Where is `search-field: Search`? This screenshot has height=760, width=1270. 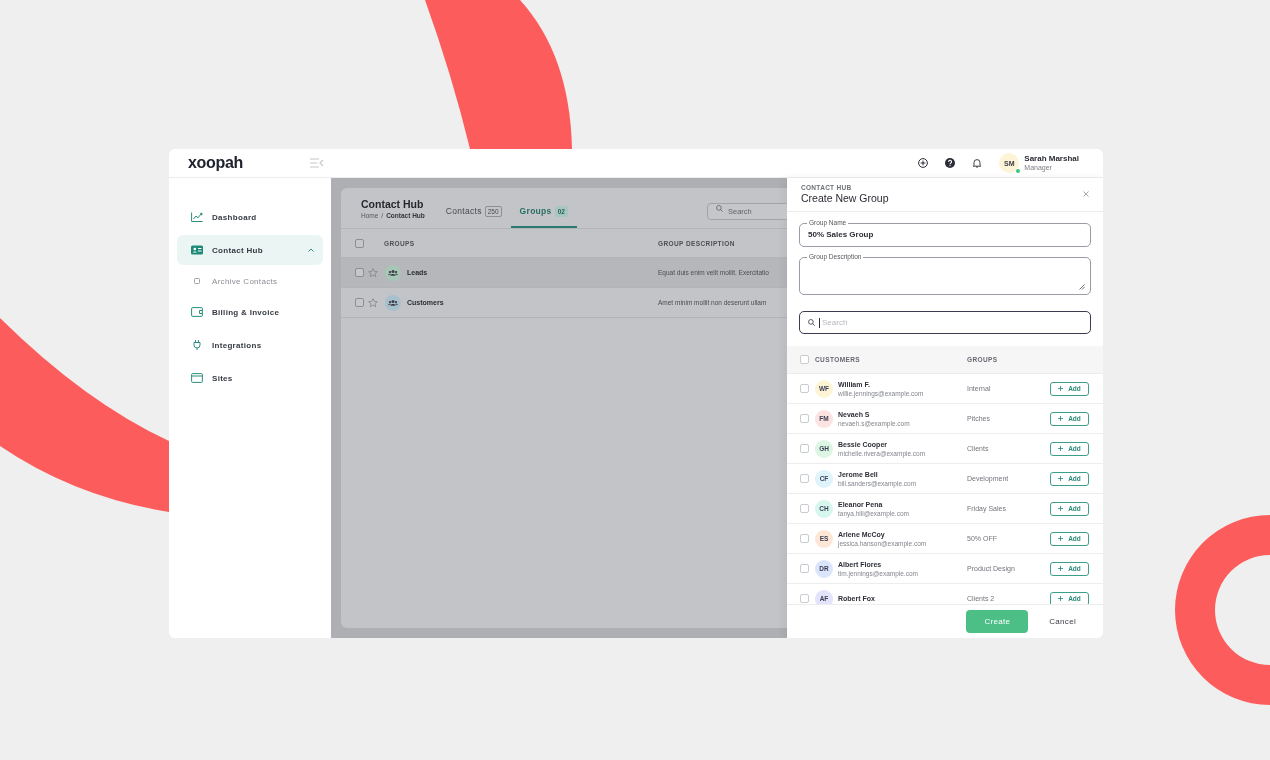
search-field: Search is located at coordinates (945, 322).